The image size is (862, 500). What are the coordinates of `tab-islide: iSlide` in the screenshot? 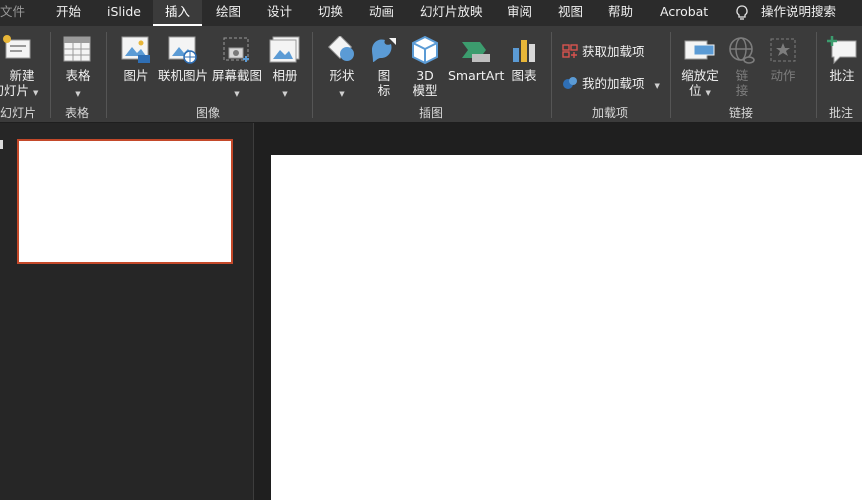 It's located at (124, 13).